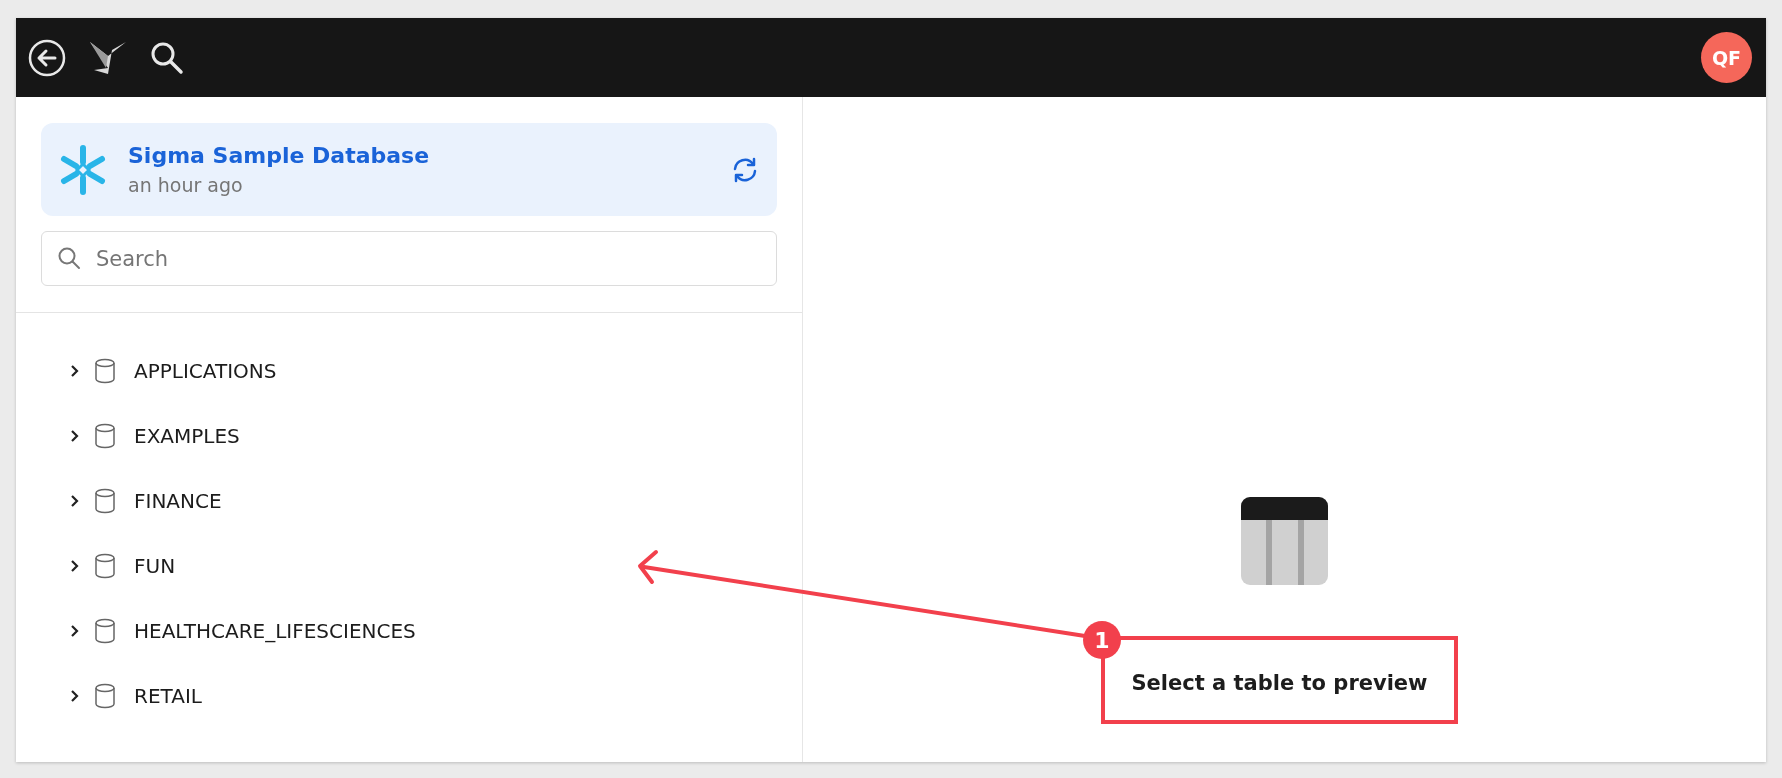  I want to click on database-item: APPLICATIONS, so click(409, 370).